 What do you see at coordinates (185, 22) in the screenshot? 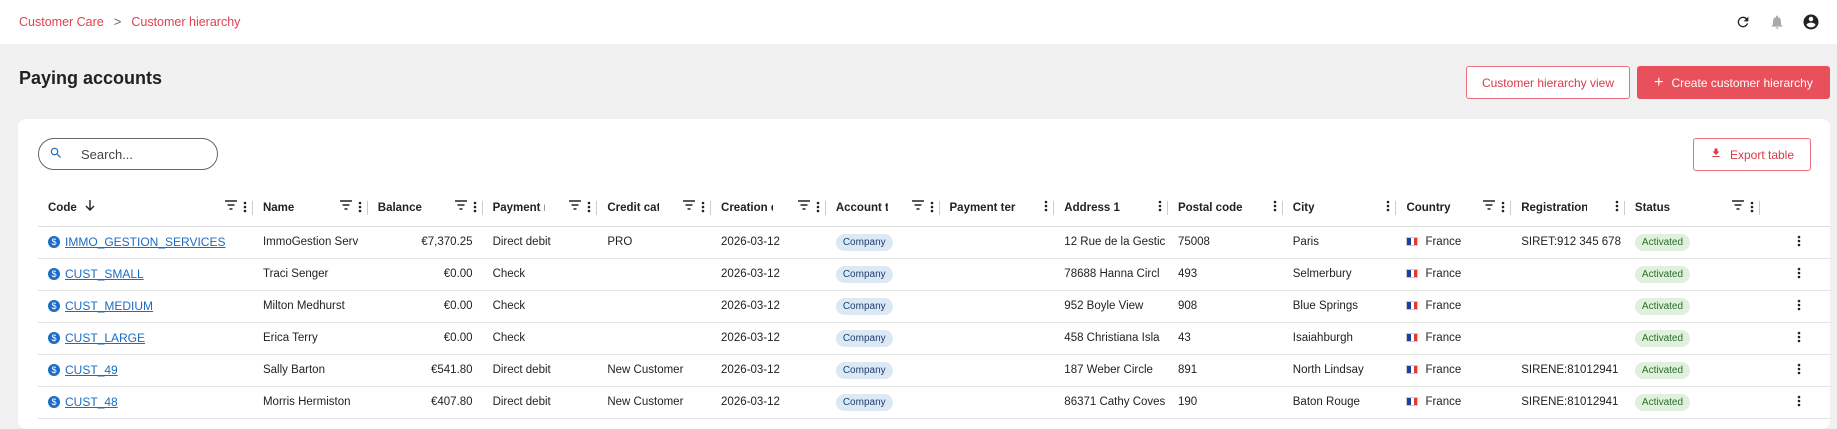
I see `breadcrumb-customer-hierarchy: Customer hierarchy` at bounding box center [185, 22].